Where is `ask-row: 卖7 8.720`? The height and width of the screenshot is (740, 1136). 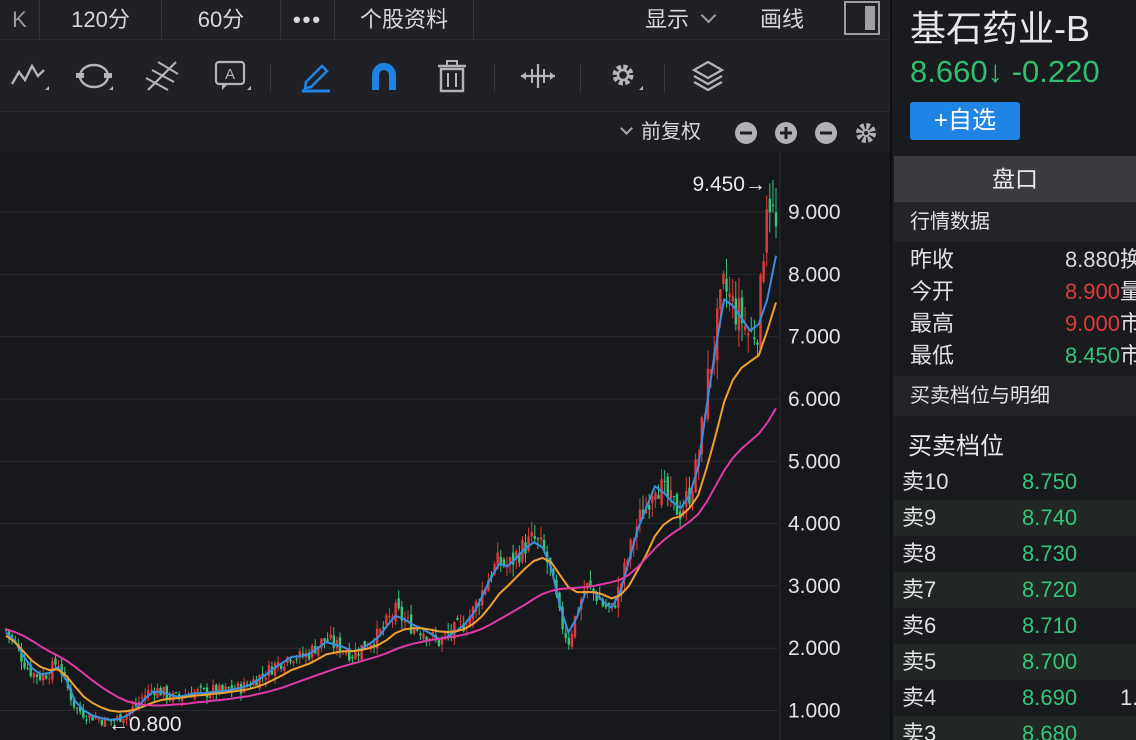
ask-row: 卖7 8.720 is located at coordinates (1015, 590).